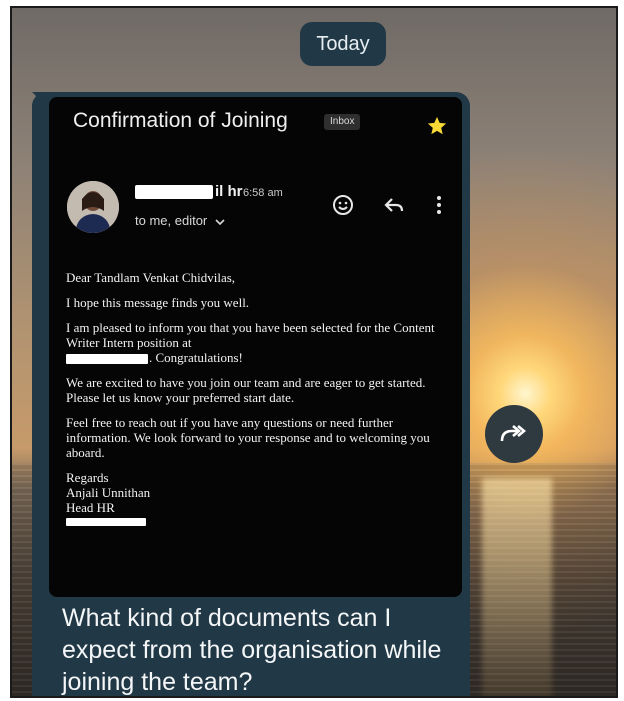  Describe the element at coordinates (220, 221) in the screenshot. I see `chevron-down-icon` at that location.